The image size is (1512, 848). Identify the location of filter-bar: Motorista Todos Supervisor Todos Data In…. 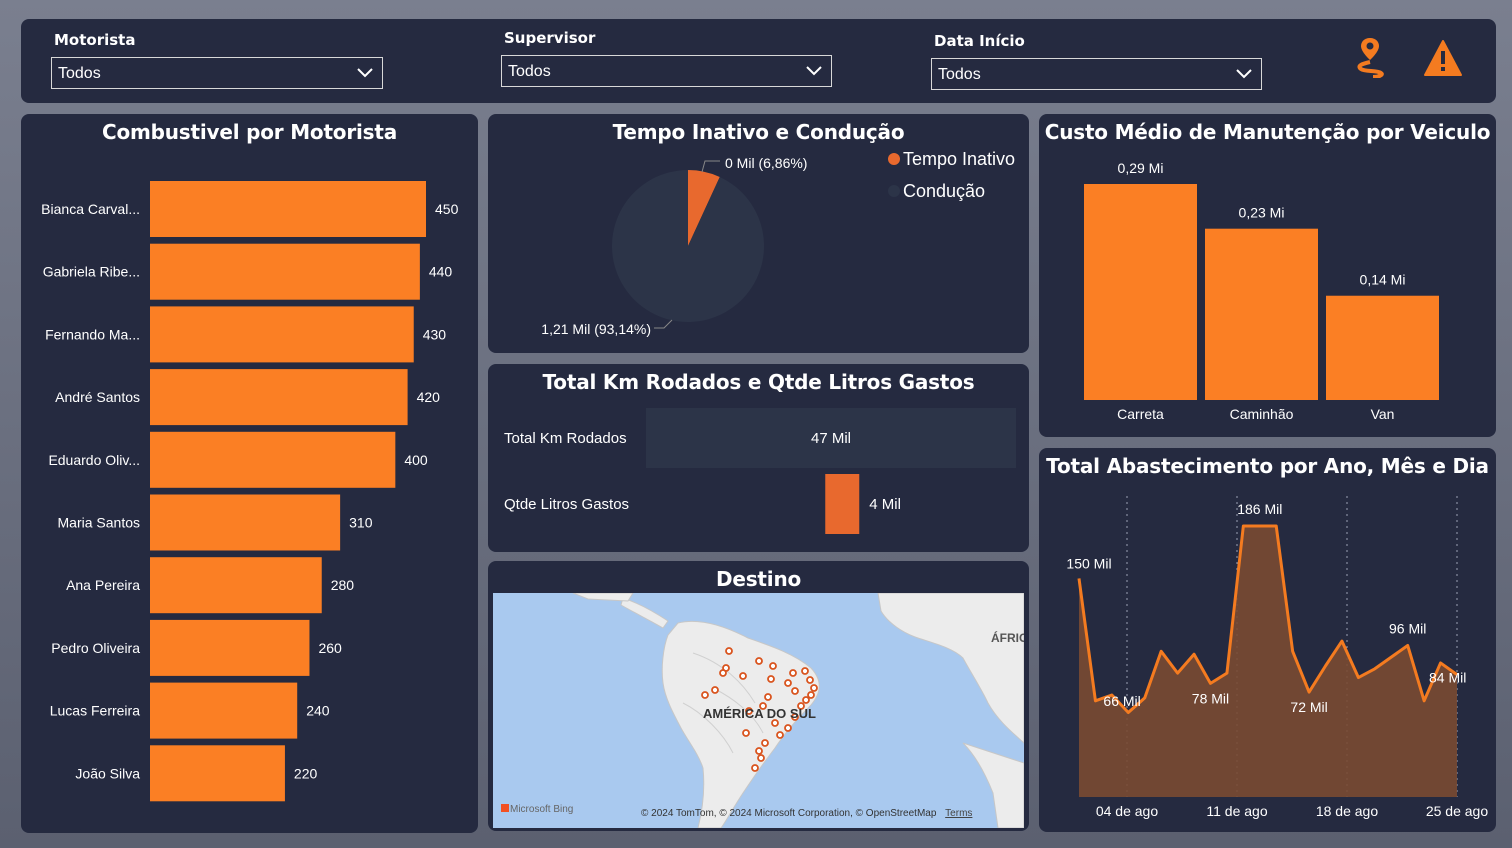
(758, 61).